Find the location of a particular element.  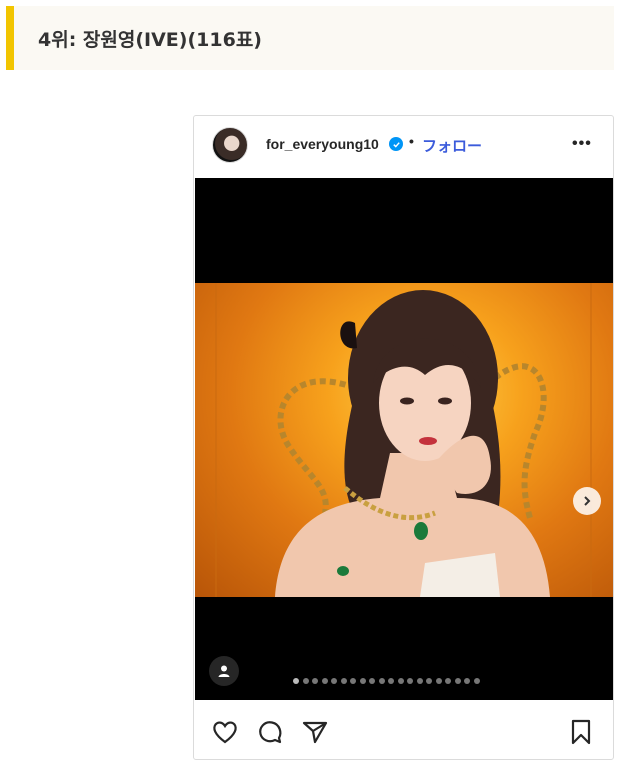

carousel-next-button is located at coordinates (587, 501).